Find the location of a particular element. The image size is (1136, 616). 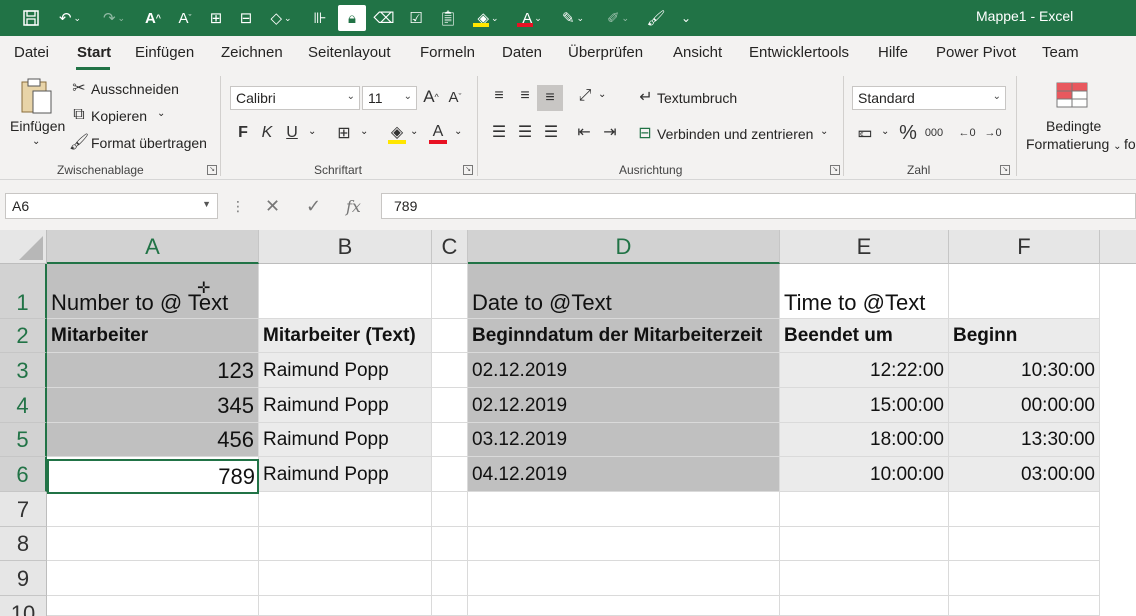

bold-button: F is located at coordinates (243, 133).